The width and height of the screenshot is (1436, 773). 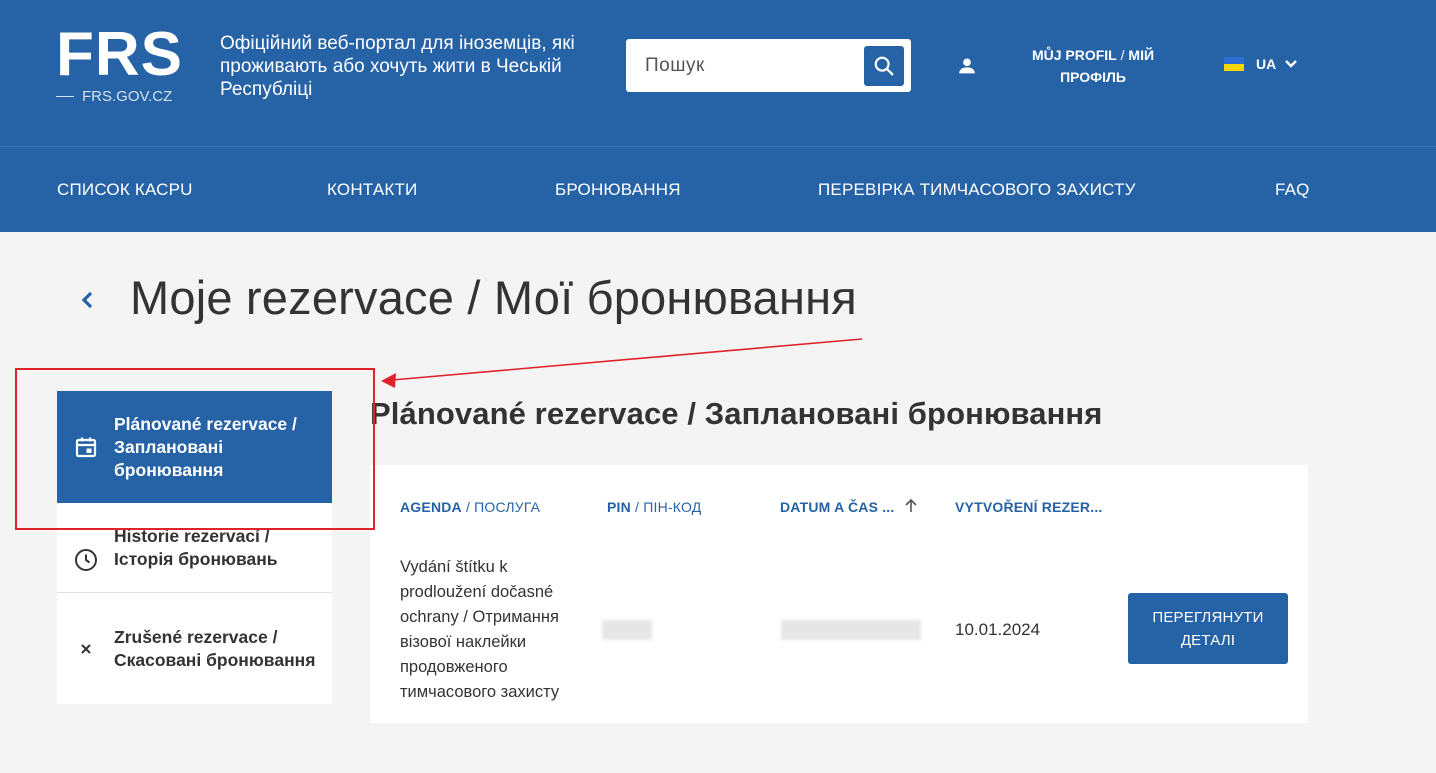 I want to click on column-header-text: AGENDA, so click(x=431, y=507).